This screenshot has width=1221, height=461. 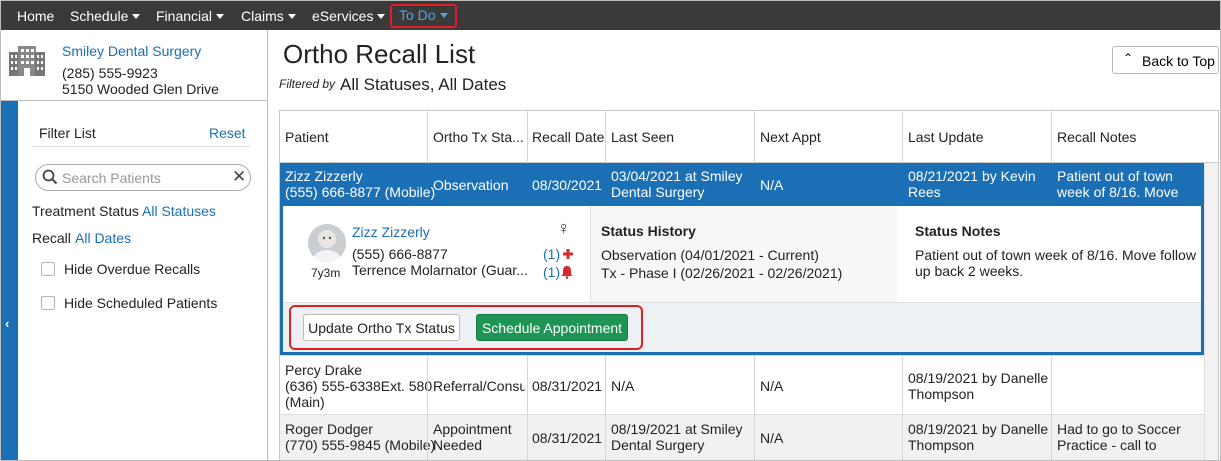 I want to click on nav-claims-label: Claims, so click(x=262, y=16).